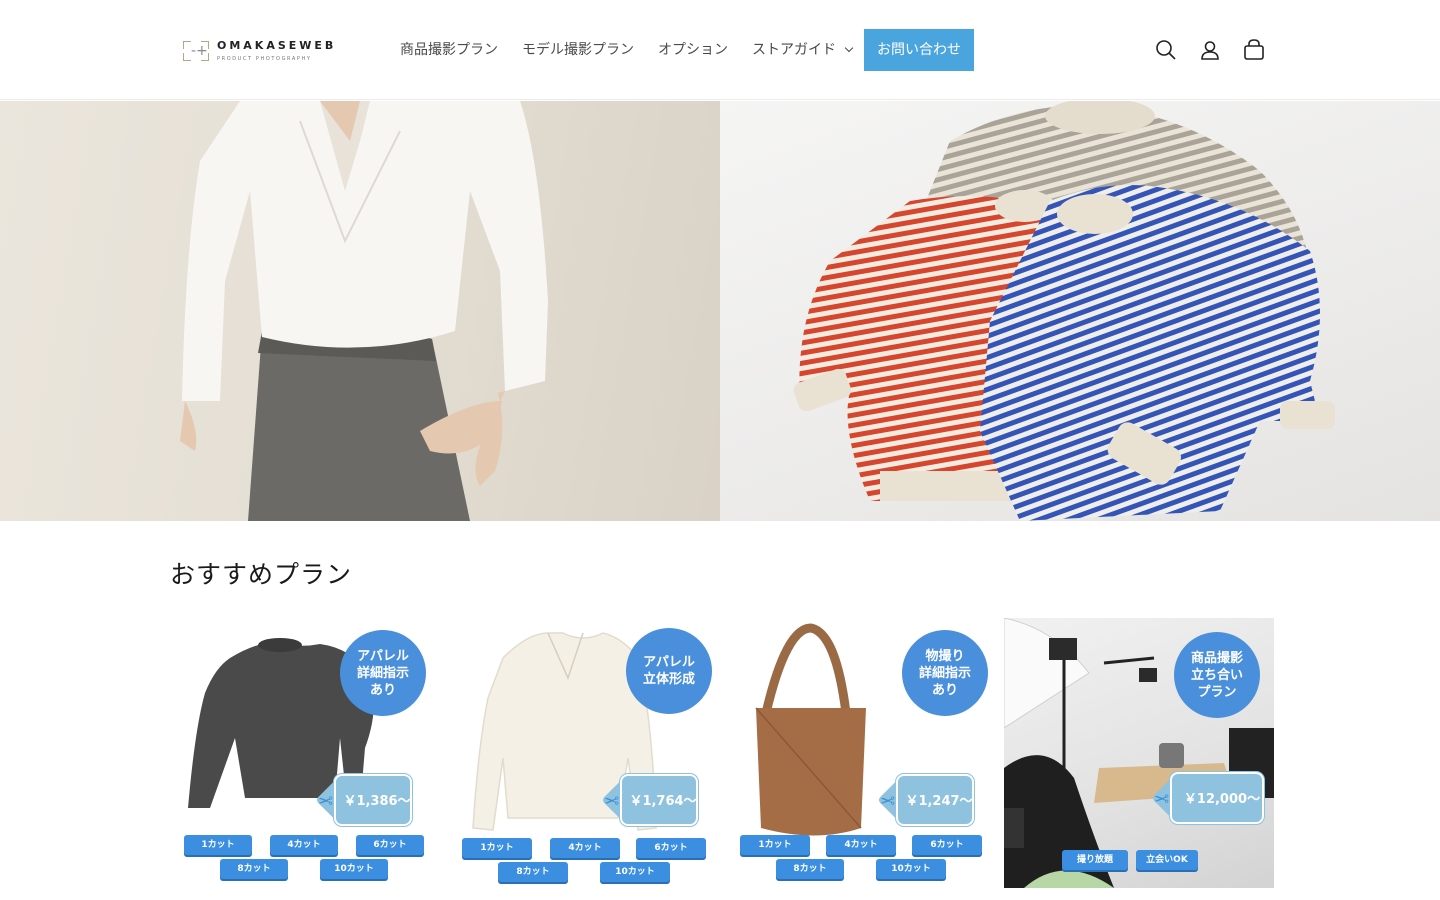 The image size is (1440, 900). I want to click on plan-badge: アパレル 詳細指示 あり, so click(383, 673).